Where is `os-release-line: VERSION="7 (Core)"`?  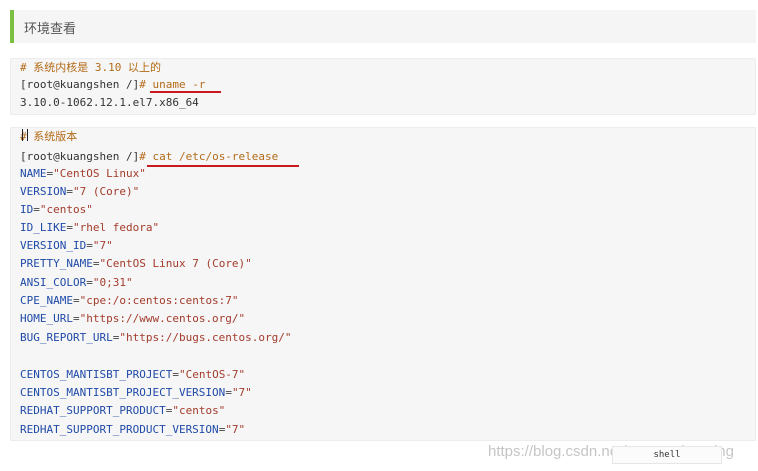 os-release-line: VERSION="7 (Core)" is located at coordinates (79, 192).